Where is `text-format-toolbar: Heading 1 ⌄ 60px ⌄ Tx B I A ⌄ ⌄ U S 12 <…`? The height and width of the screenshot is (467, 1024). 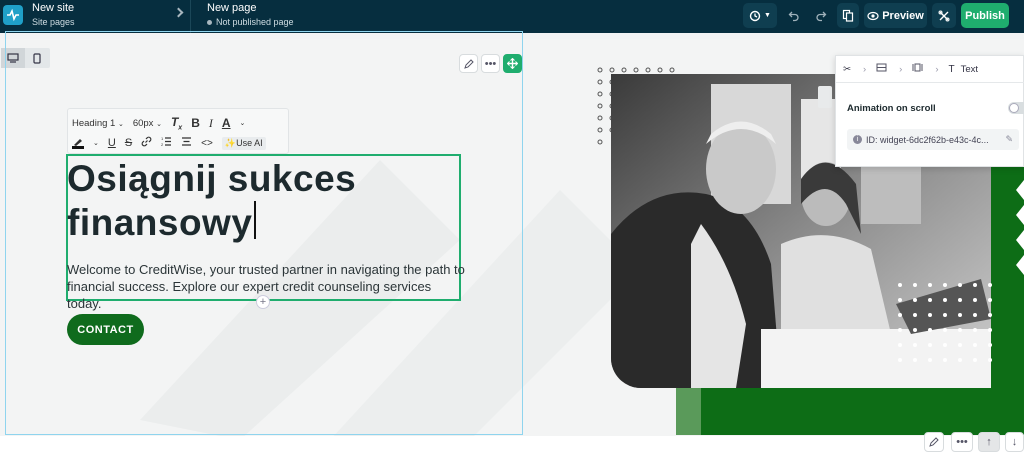 text-format-toolbar: Heading 1 ⌄ 60px ⌄ Tx B I A ⌄ ⌄ U S 12 <… is located at coordinates (178, 131).